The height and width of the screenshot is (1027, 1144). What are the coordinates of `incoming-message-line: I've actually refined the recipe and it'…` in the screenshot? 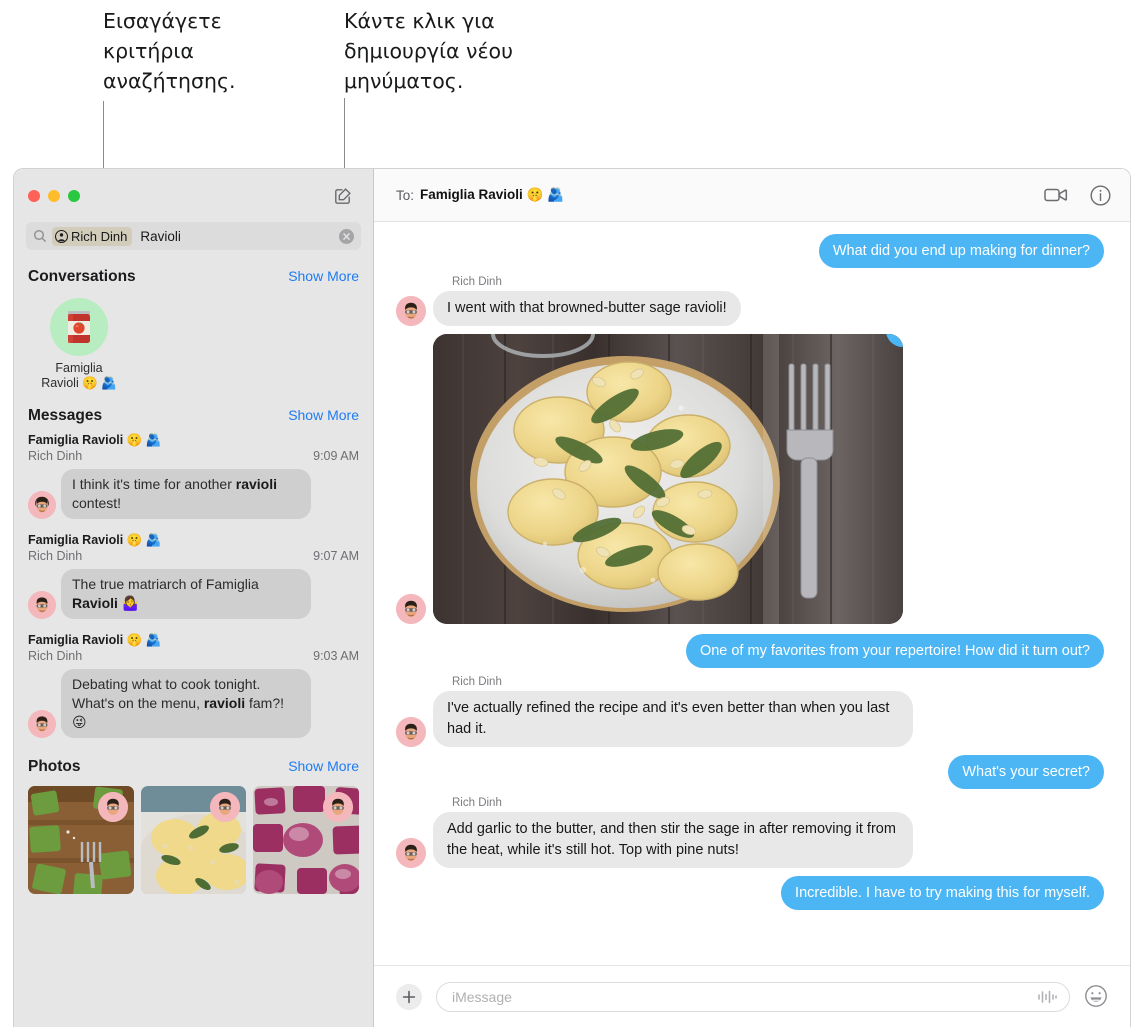 It's located at (654, 719).